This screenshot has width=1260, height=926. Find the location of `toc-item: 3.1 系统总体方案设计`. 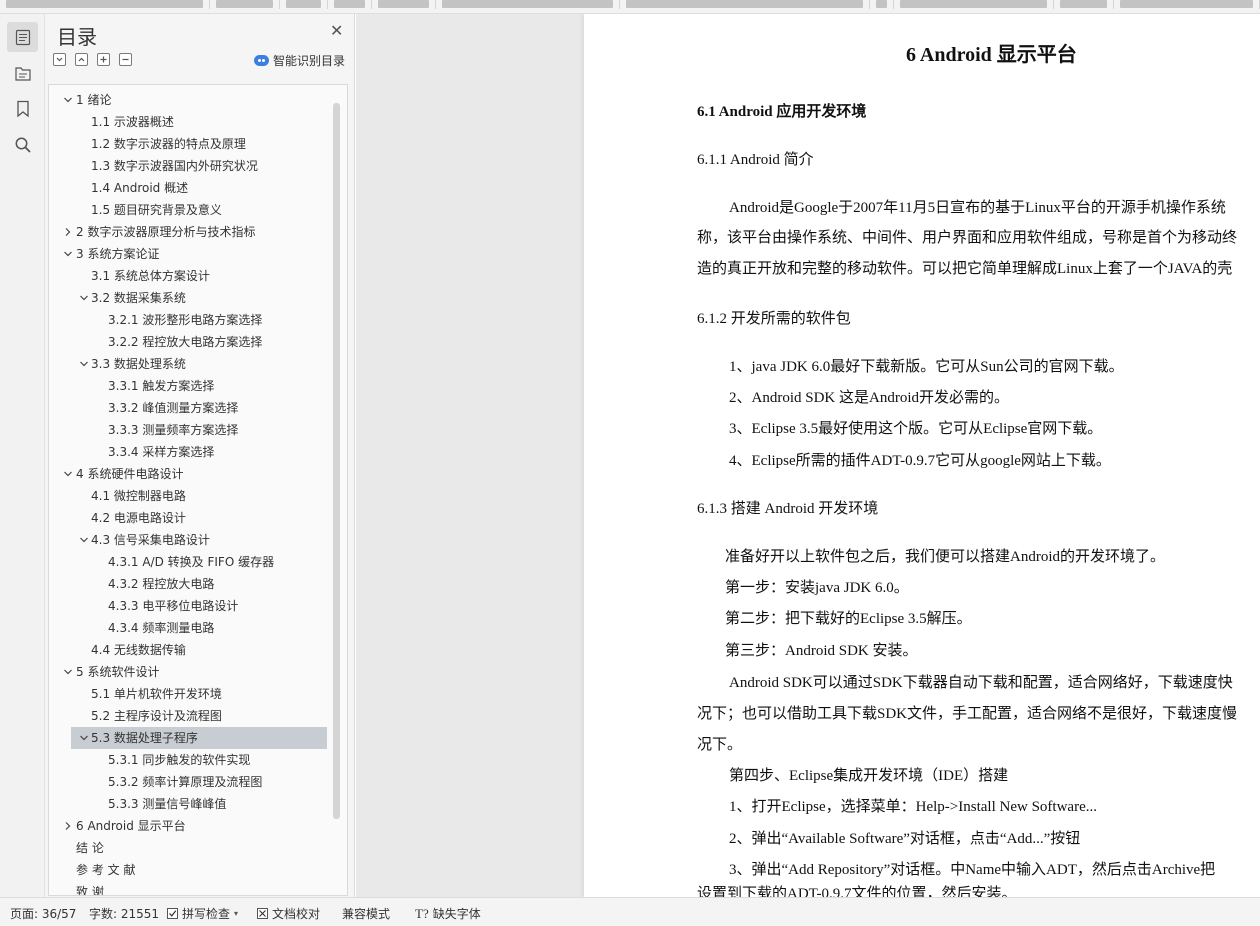

toc-item: 3.1 系统总体方案设计 is located at coordinates (191, 276).